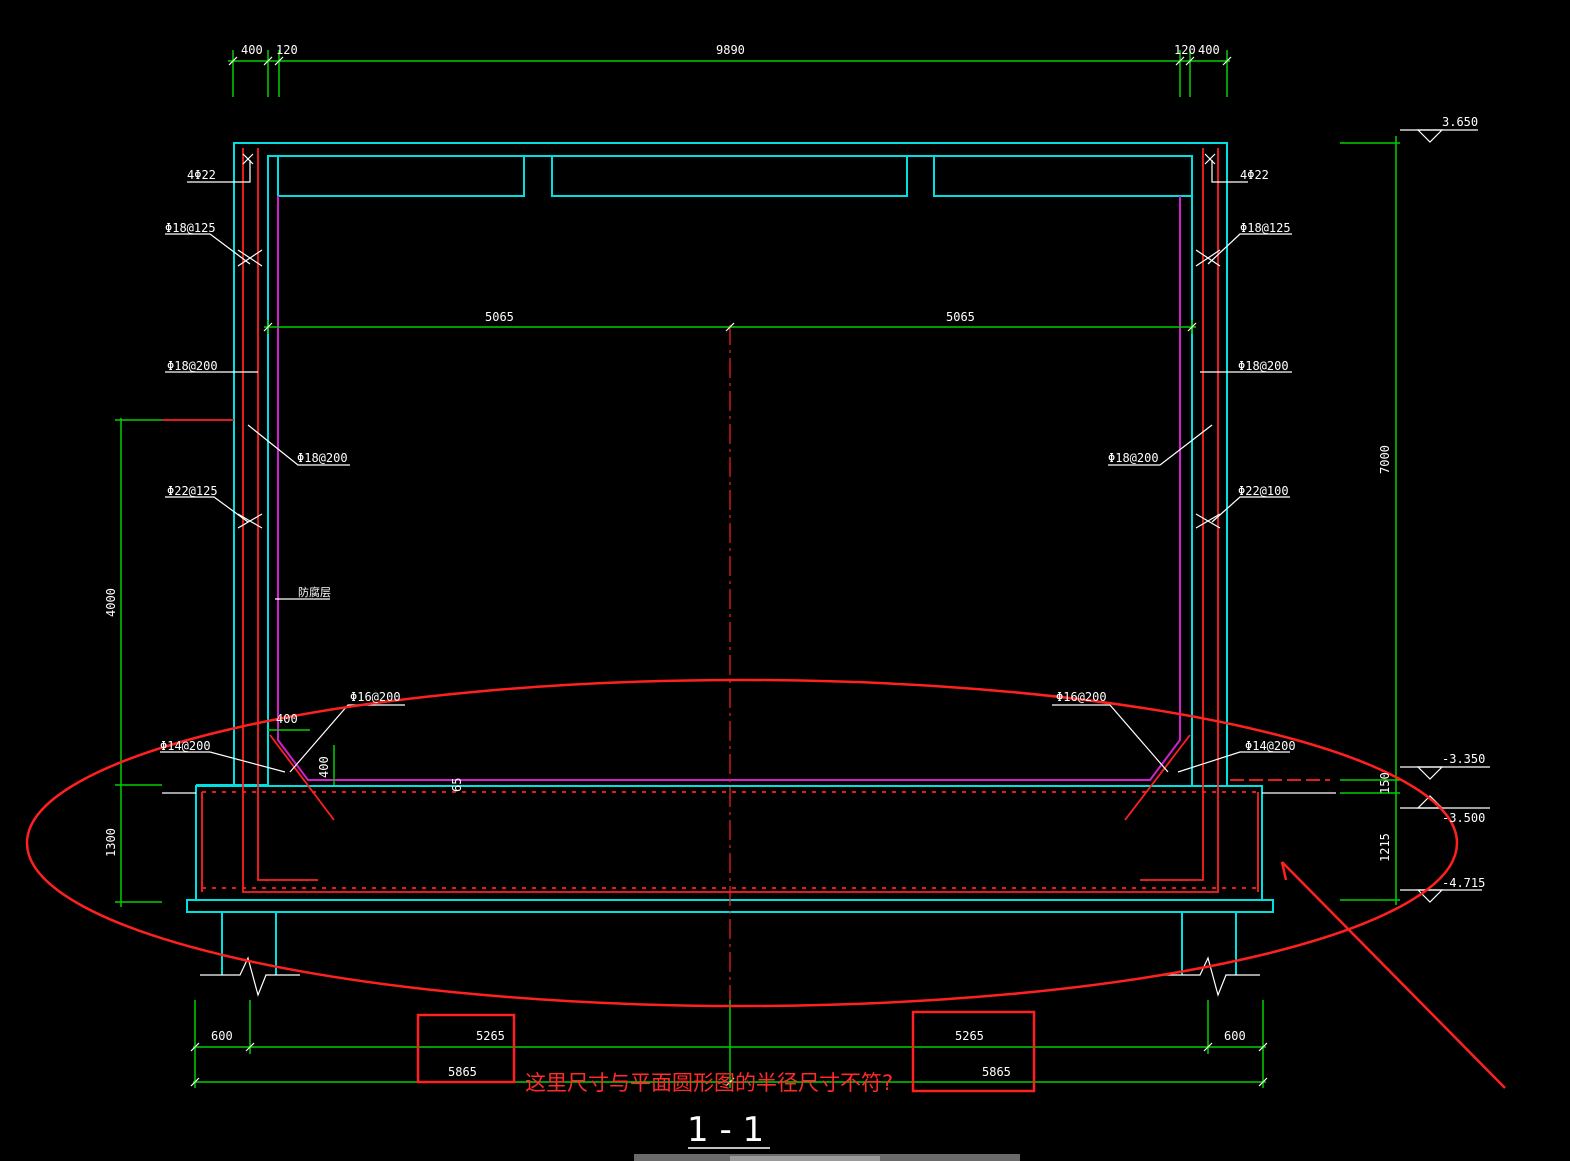 The height and width of the screenshot is (1161, 1570). I want to click on rebar-left-base: Φ14@200, so click(185, 746).